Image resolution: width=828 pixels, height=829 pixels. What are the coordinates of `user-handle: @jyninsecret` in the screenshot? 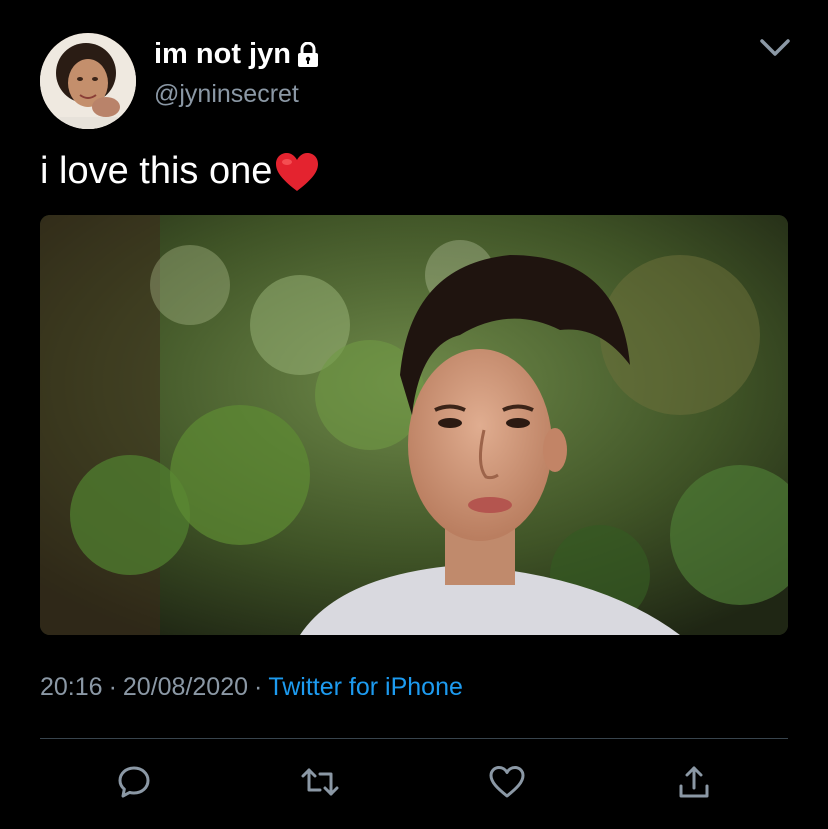 It's located at (226, 94).